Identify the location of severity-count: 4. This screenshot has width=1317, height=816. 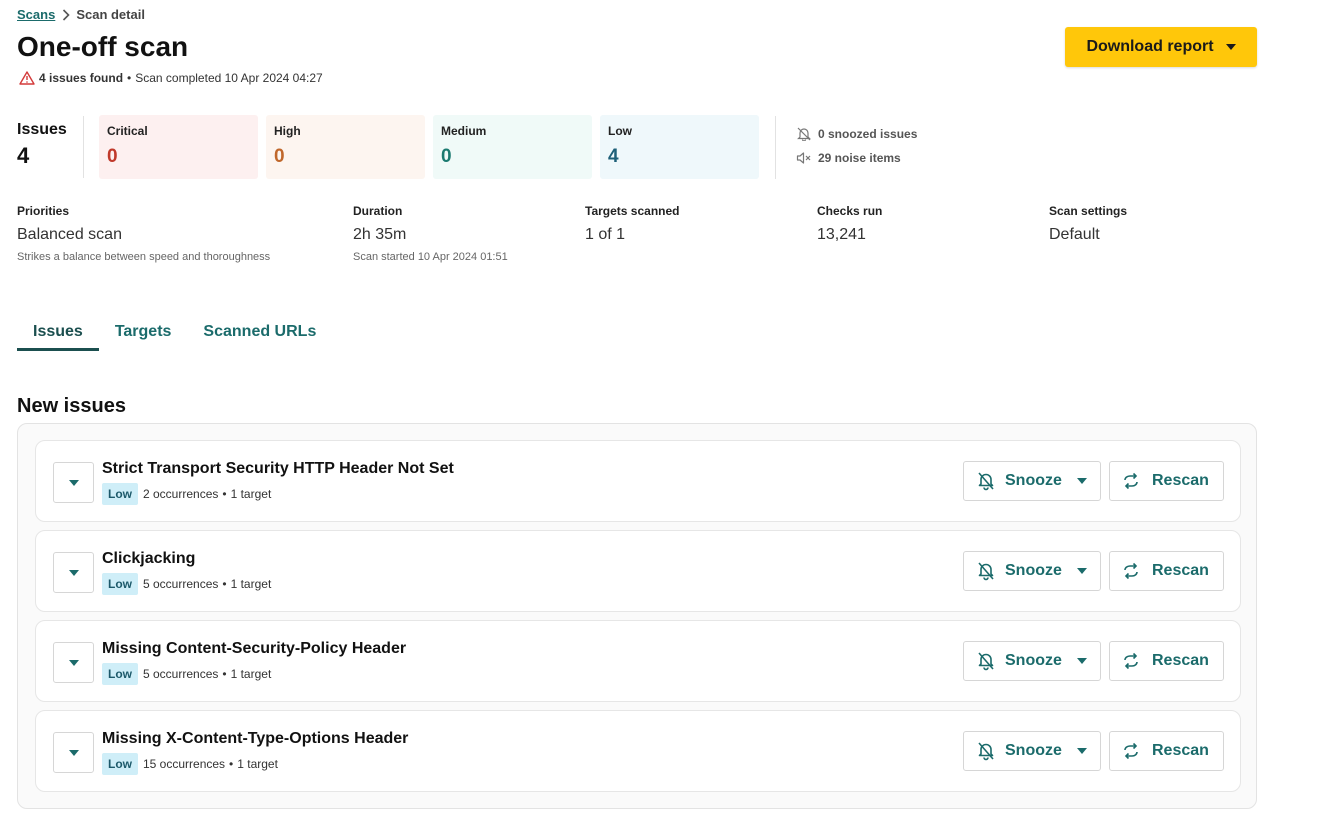
(613, 156).